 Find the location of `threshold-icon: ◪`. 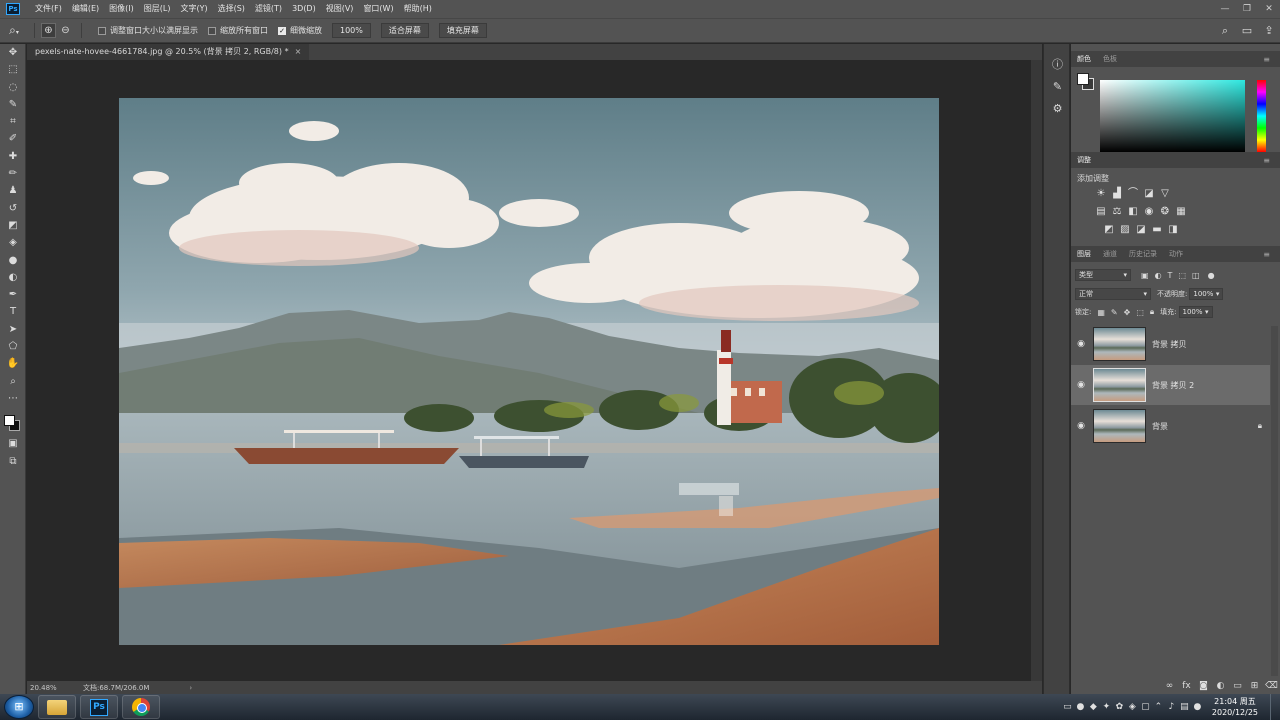

threshold-icon: ◪ is located at coordinates (1141, 230).